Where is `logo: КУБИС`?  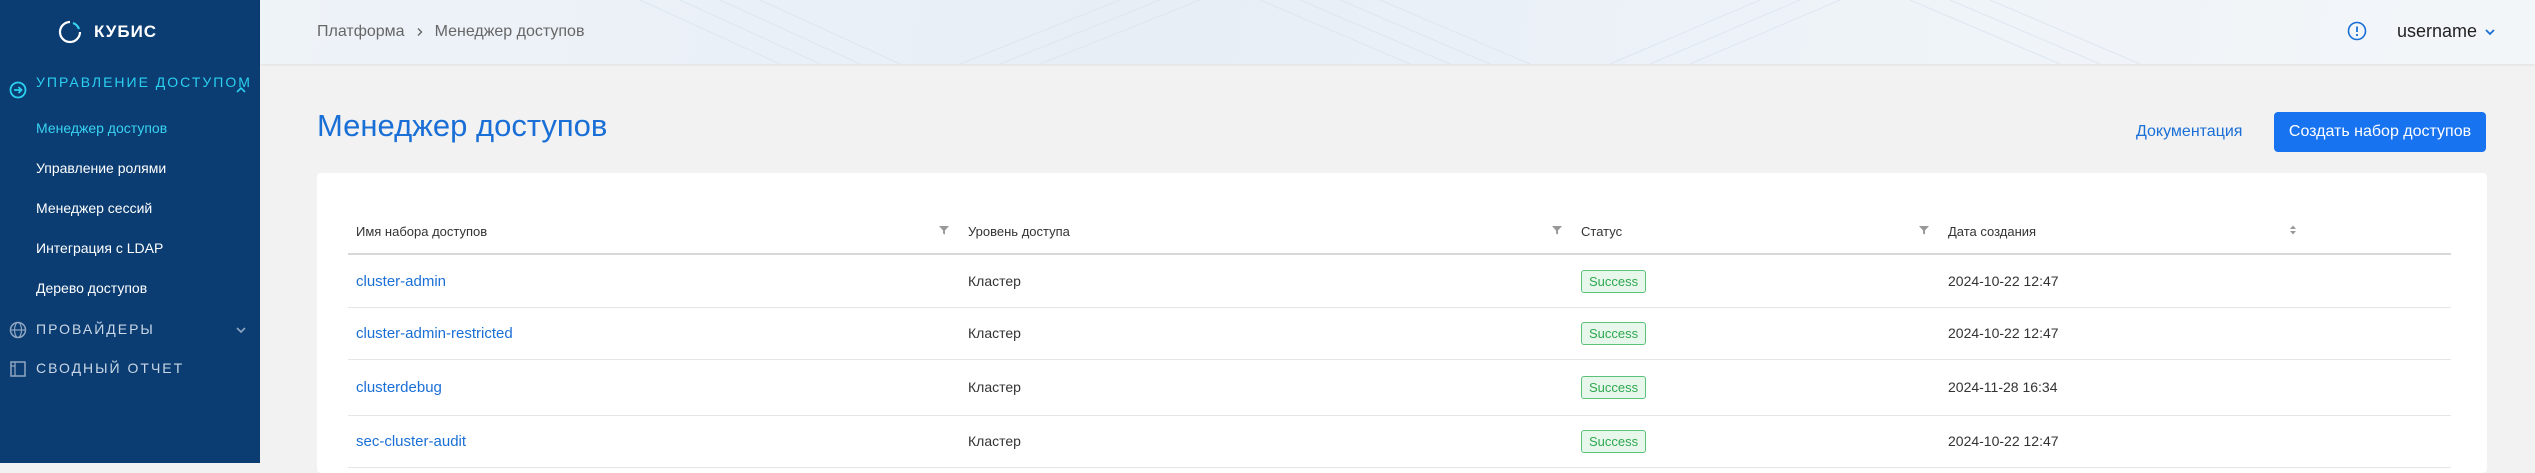
logo: КУБИС is located at coordinates (107, 32).